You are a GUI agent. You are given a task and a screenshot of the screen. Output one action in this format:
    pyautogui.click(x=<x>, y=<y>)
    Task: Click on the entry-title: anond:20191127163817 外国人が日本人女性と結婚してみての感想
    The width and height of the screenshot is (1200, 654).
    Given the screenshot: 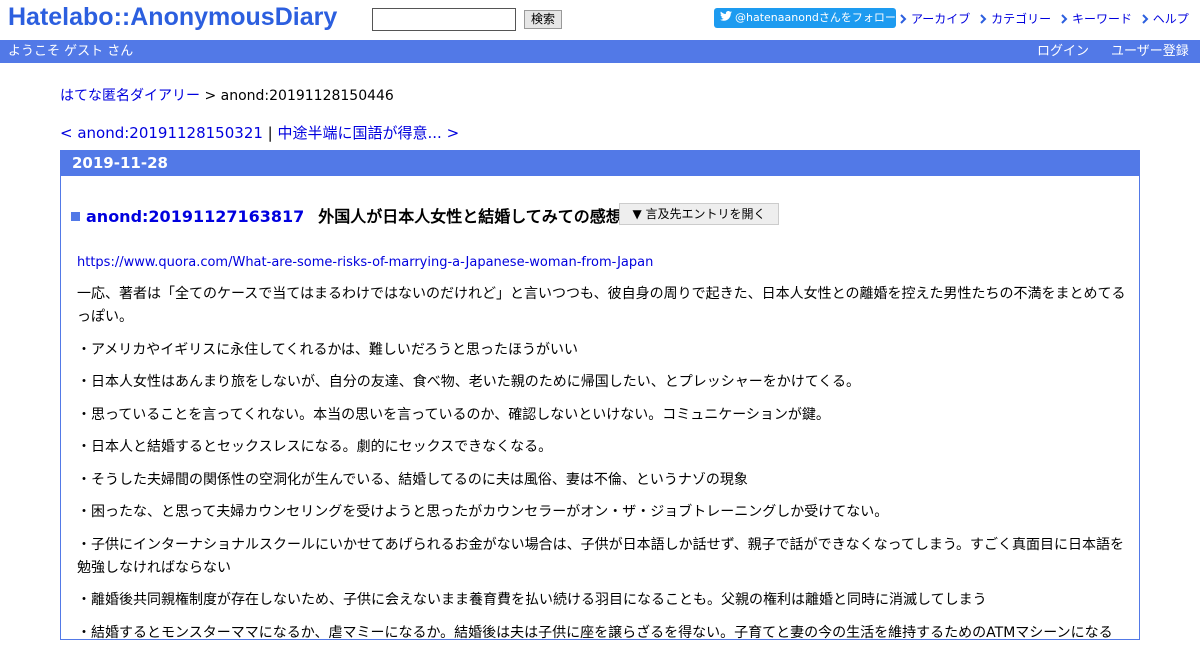 What is the action you would take?
    pyautogui.click(x=346, y=215)
    